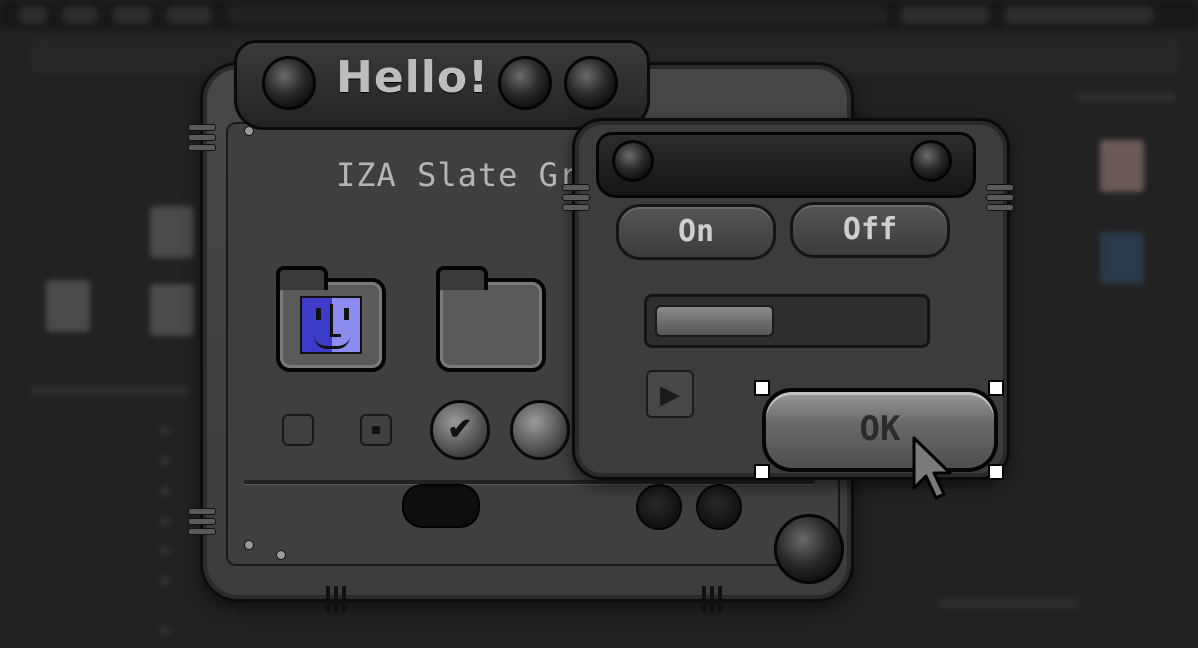 Image resolution: width=1198 pixels, height=648 pixels. What do you see at coordinates (458, 175) in the screenshot?
I see `theme-name-label: IZA Slate Gr` at bounding box center [458, 175].